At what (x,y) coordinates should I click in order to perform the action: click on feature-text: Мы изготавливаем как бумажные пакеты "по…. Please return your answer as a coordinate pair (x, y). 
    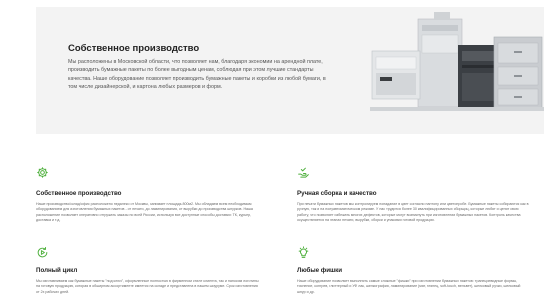
    Looking at the image, I should click on (147, 286).